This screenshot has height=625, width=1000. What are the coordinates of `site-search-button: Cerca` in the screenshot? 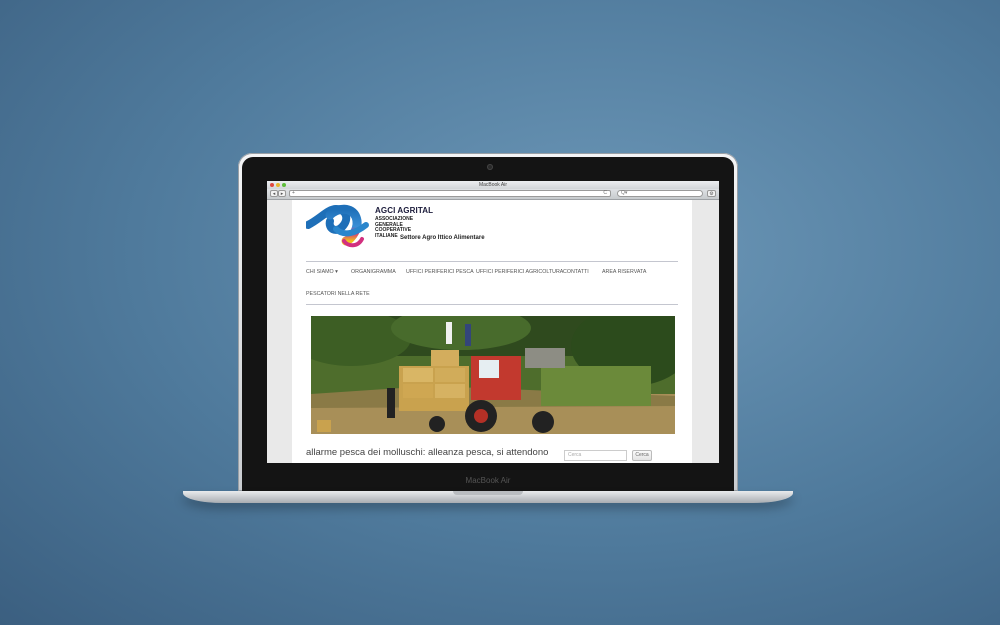 It's located at (642, 455).